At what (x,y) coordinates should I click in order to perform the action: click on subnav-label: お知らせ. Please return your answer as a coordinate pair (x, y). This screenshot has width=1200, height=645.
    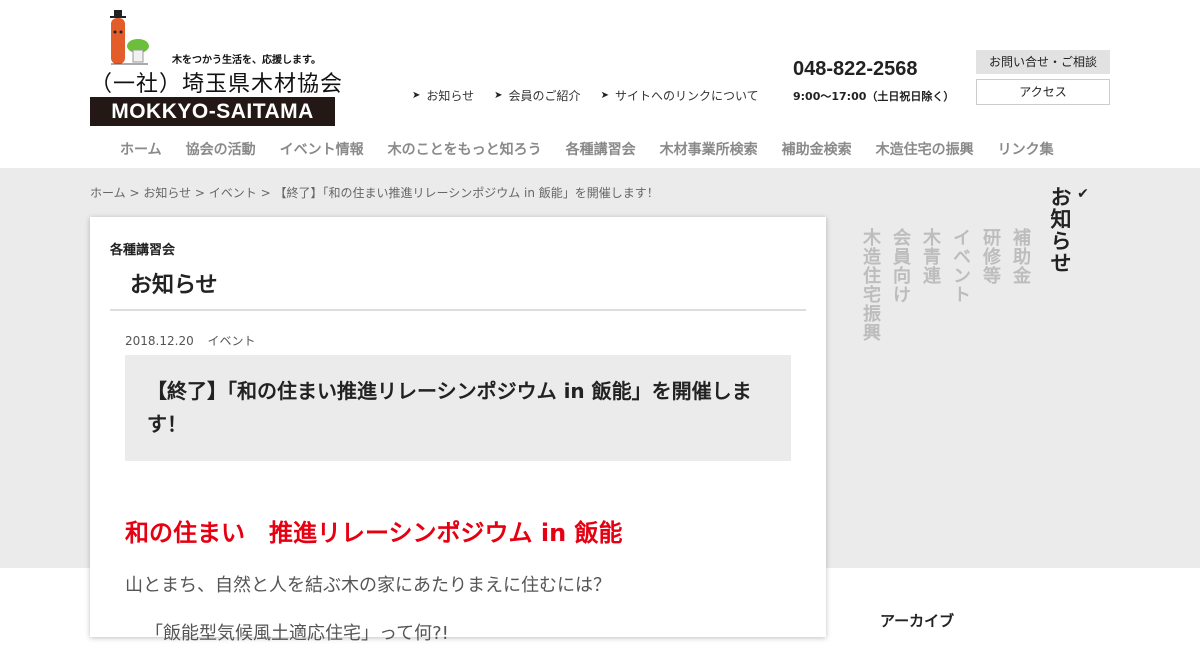
    Looking at the image, I should click on (450, 96).